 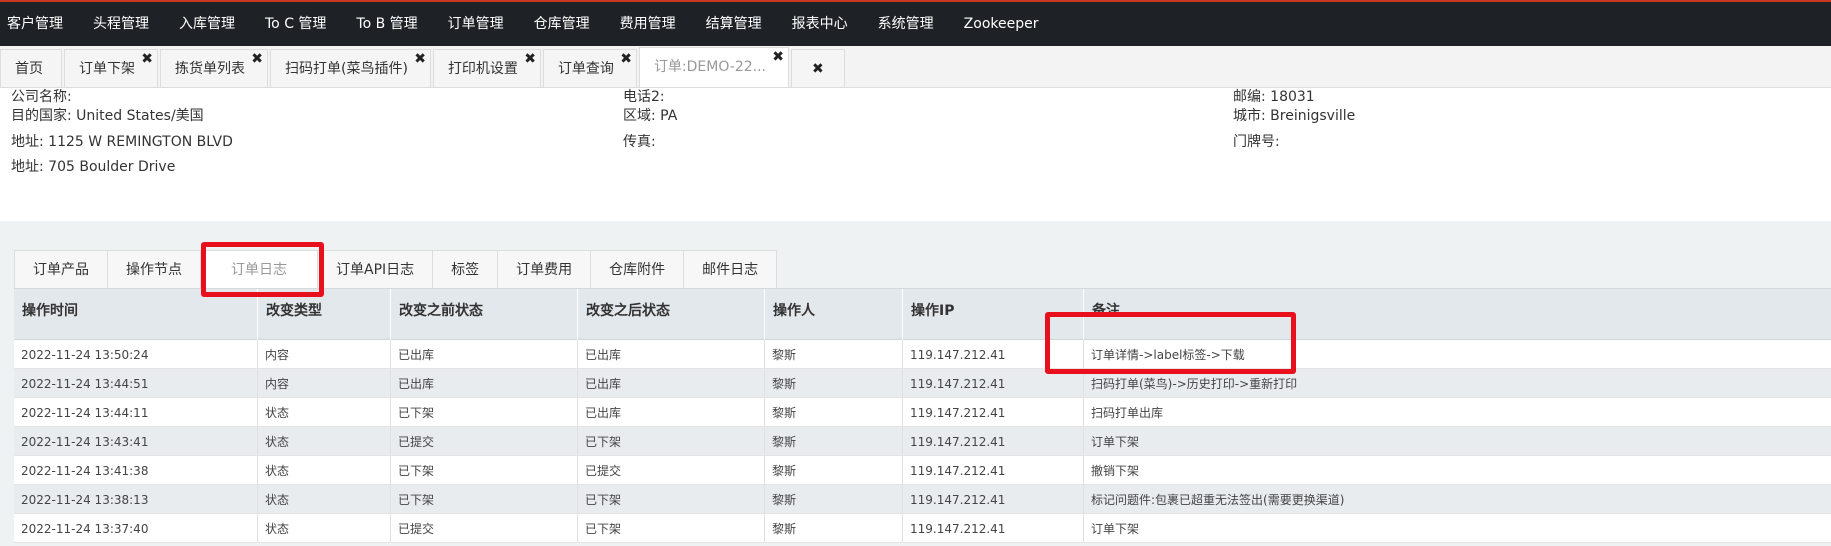 What do you see at coordinates (734, 24) in the screenshot?
I see `nav-settlement-management: 结算管理` at bounding box center [734, 24].